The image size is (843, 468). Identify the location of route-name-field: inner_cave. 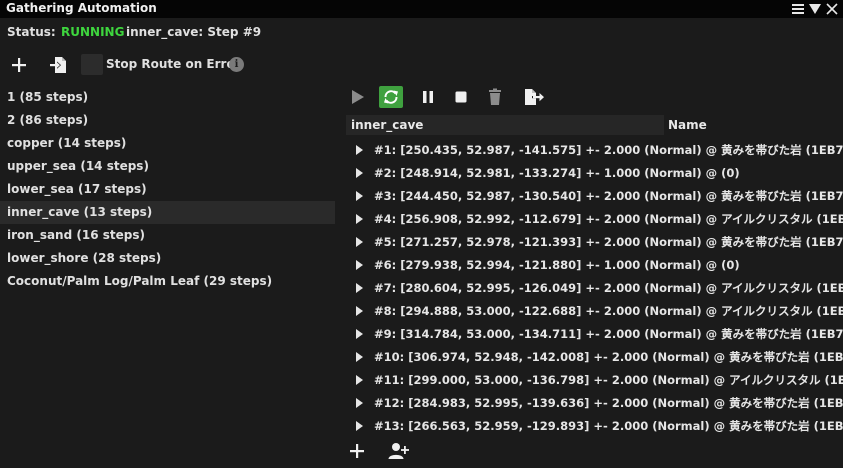
(505, 125).